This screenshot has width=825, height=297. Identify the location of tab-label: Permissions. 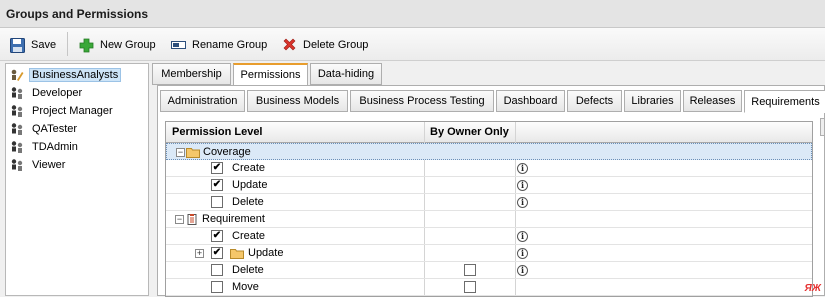
(270, 75).